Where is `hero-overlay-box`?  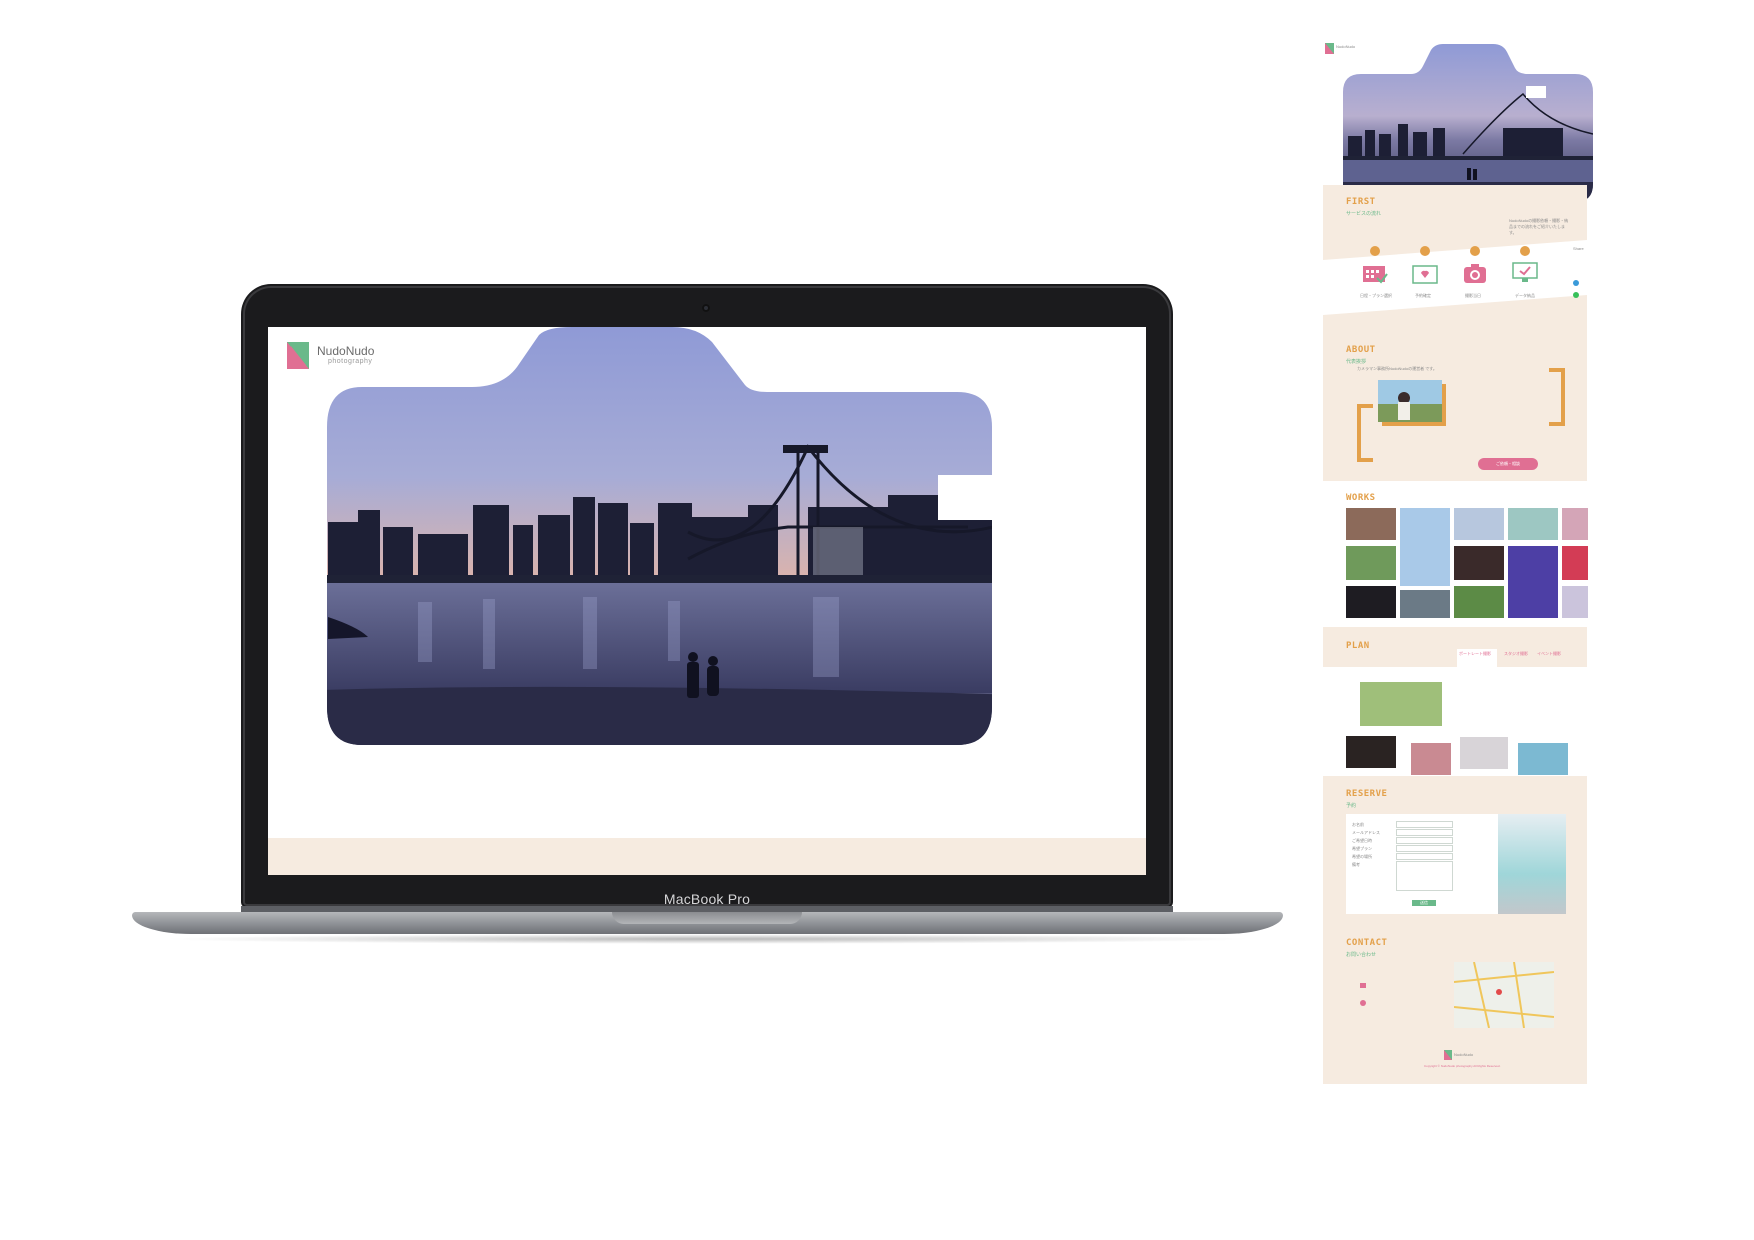 hero-overlay-box is located at coordinates (975, 497).